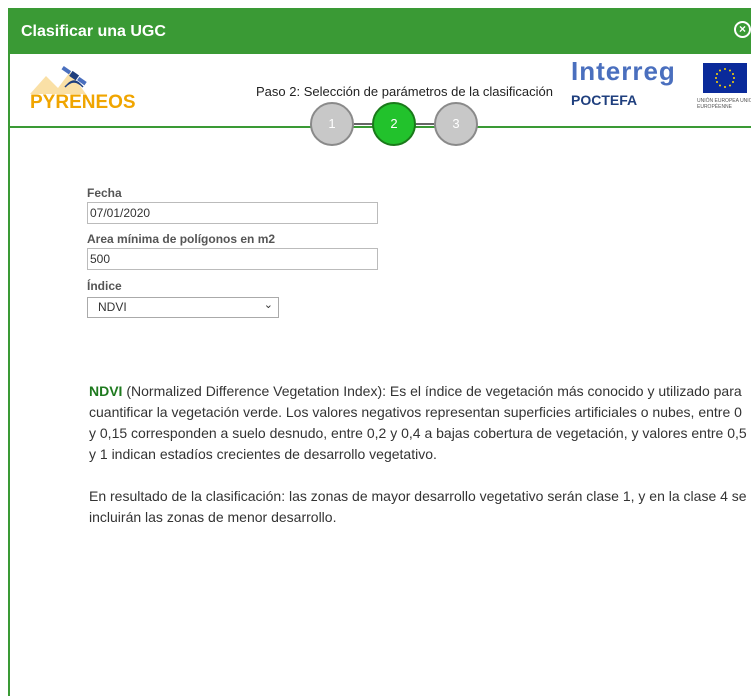 The height and width of the screenshot is (696, 751). Describe the element at coordinates (104, 286) in the screenshot. I see `index-label: Índice` at that location.